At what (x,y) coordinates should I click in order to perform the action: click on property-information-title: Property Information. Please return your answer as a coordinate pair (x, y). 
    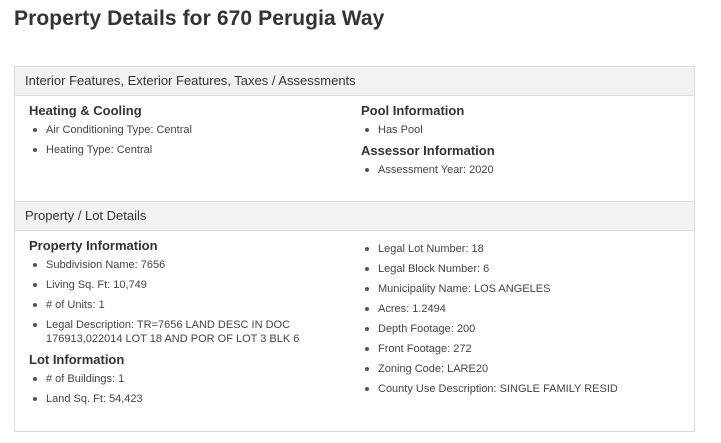
    Looking at the image, I should click on (93, 245).